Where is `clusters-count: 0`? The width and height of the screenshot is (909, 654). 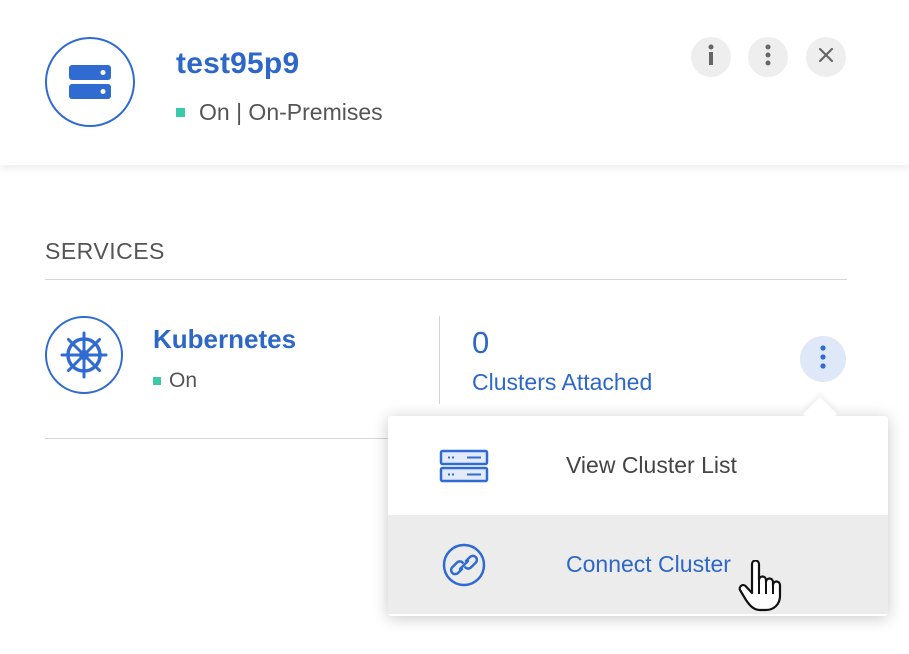
clusters-count: 0 is located at coordinates (481, 342).